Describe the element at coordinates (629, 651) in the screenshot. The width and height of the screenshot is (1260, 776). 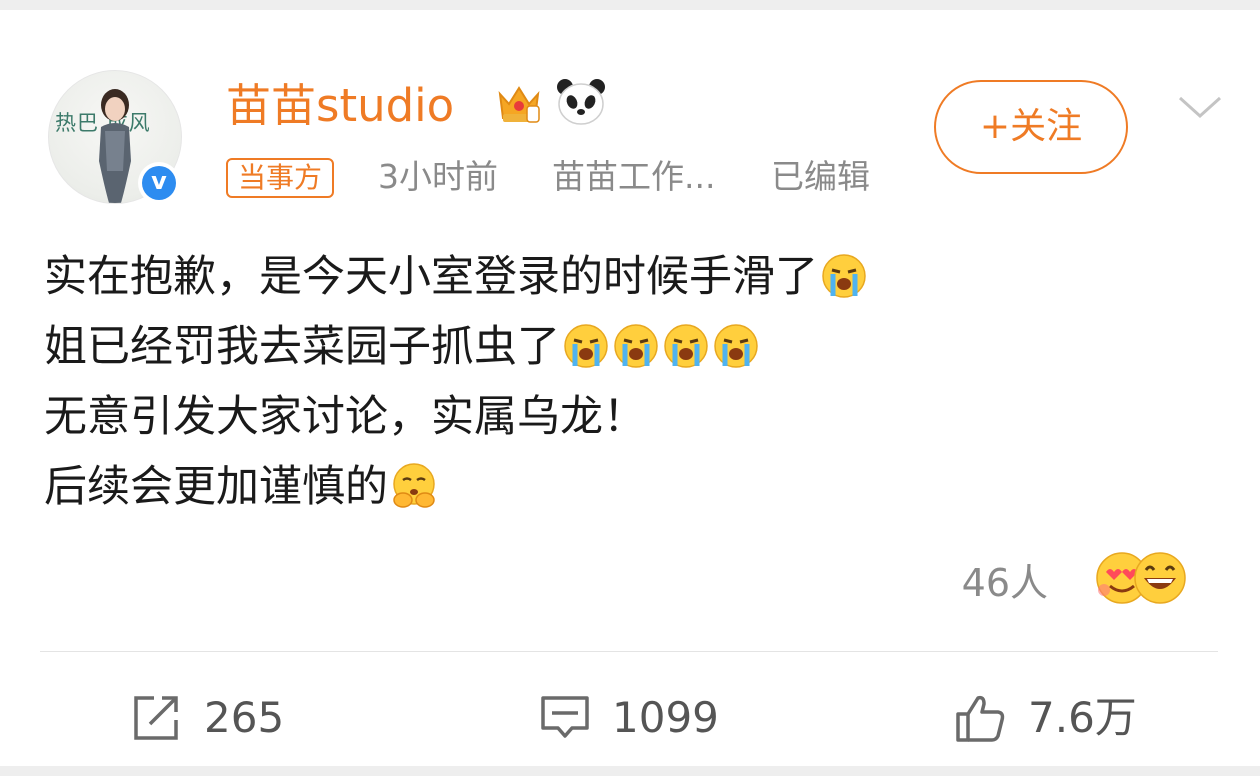
I see `divider` at that location.